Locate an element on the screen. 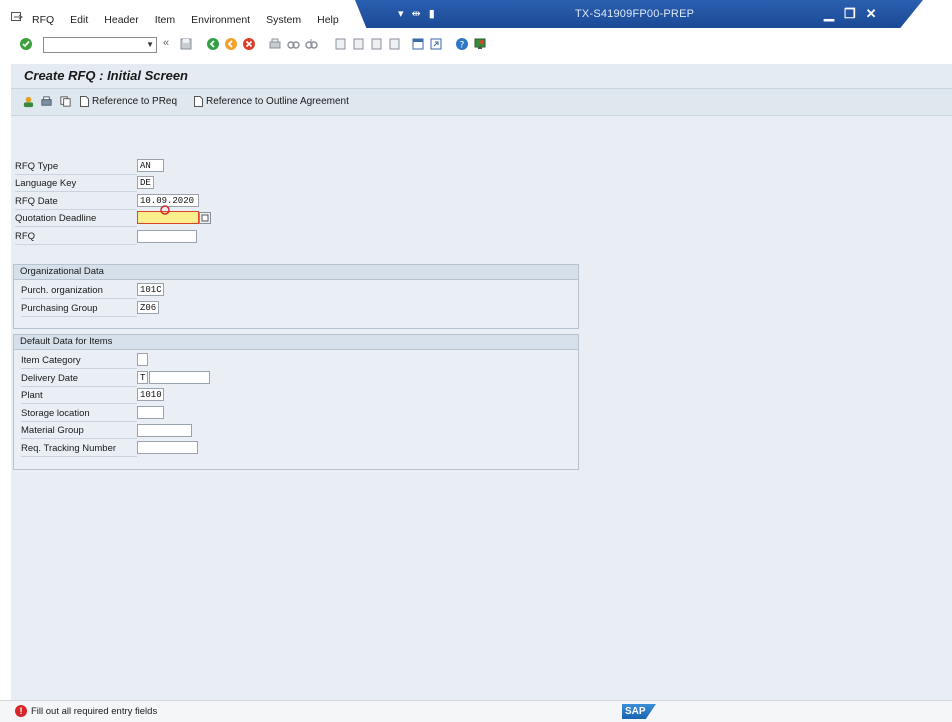 The width and height of the screenshot is (952, 722). purch-organization-label: Purch. organization is located at coordinates (62, 290).